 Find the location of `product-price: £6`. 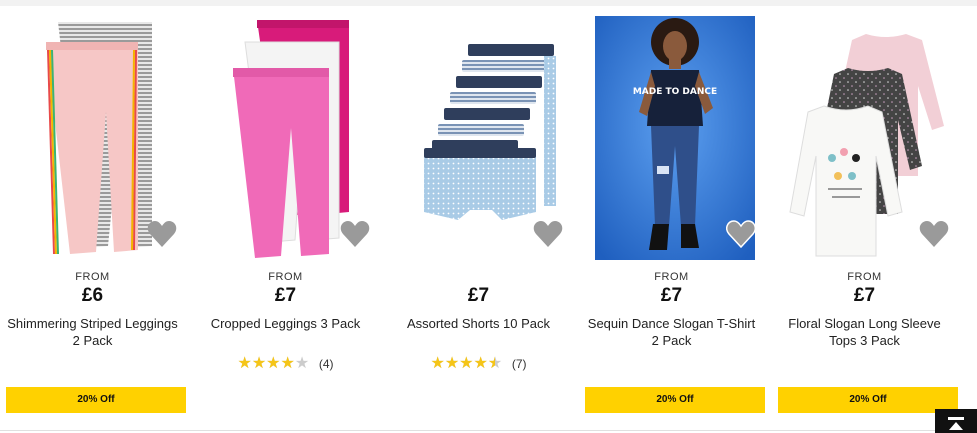

product-price: £6 is located at coordinates (92, 295).